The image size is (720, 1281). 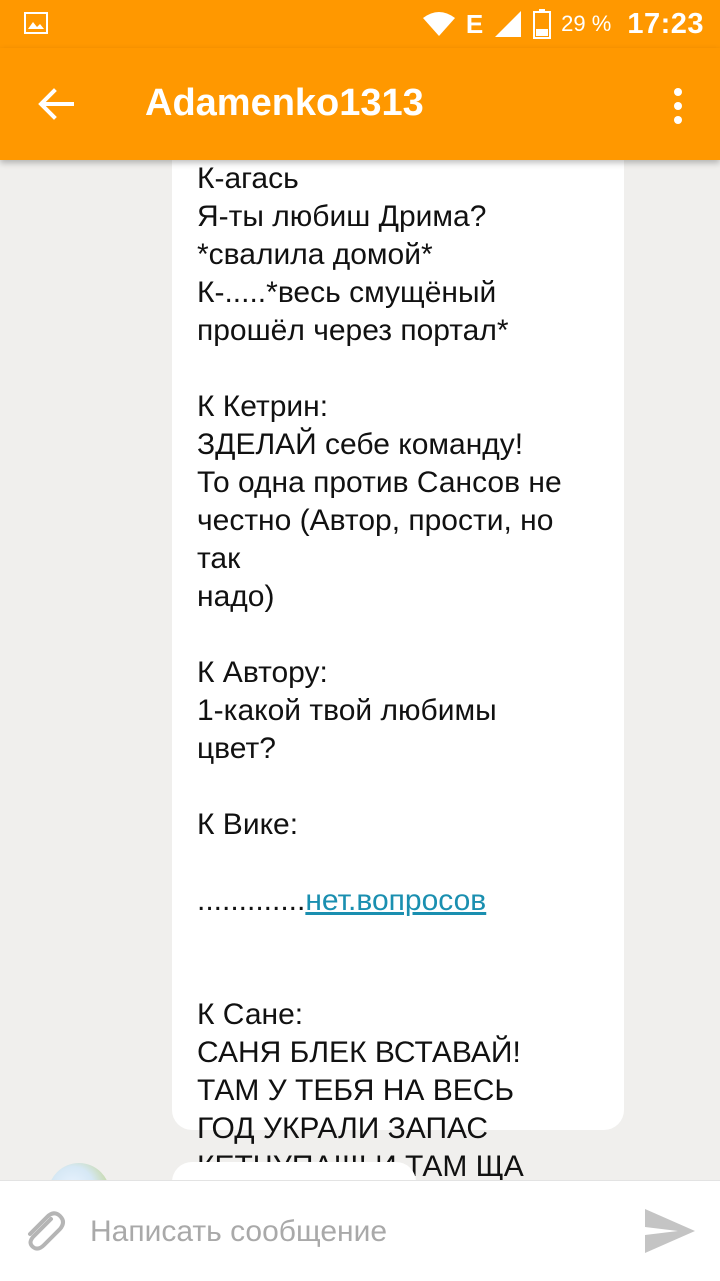 What do you see at coordinates (347, 292) in the screenshot?
I see `message-line: К-.....*весь смущёный` at bounding box center [347, 292].